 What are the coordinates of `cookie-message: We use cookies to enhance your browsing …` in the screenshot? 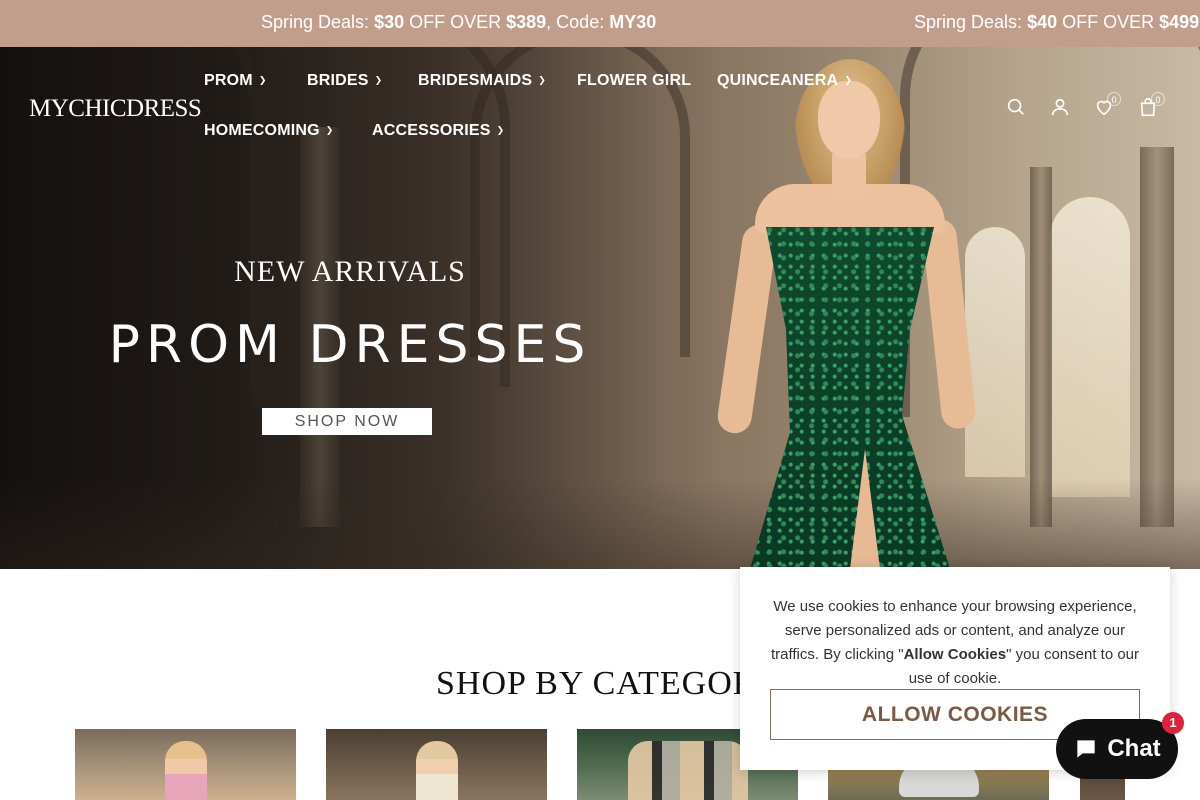 It's located at (955, 642).